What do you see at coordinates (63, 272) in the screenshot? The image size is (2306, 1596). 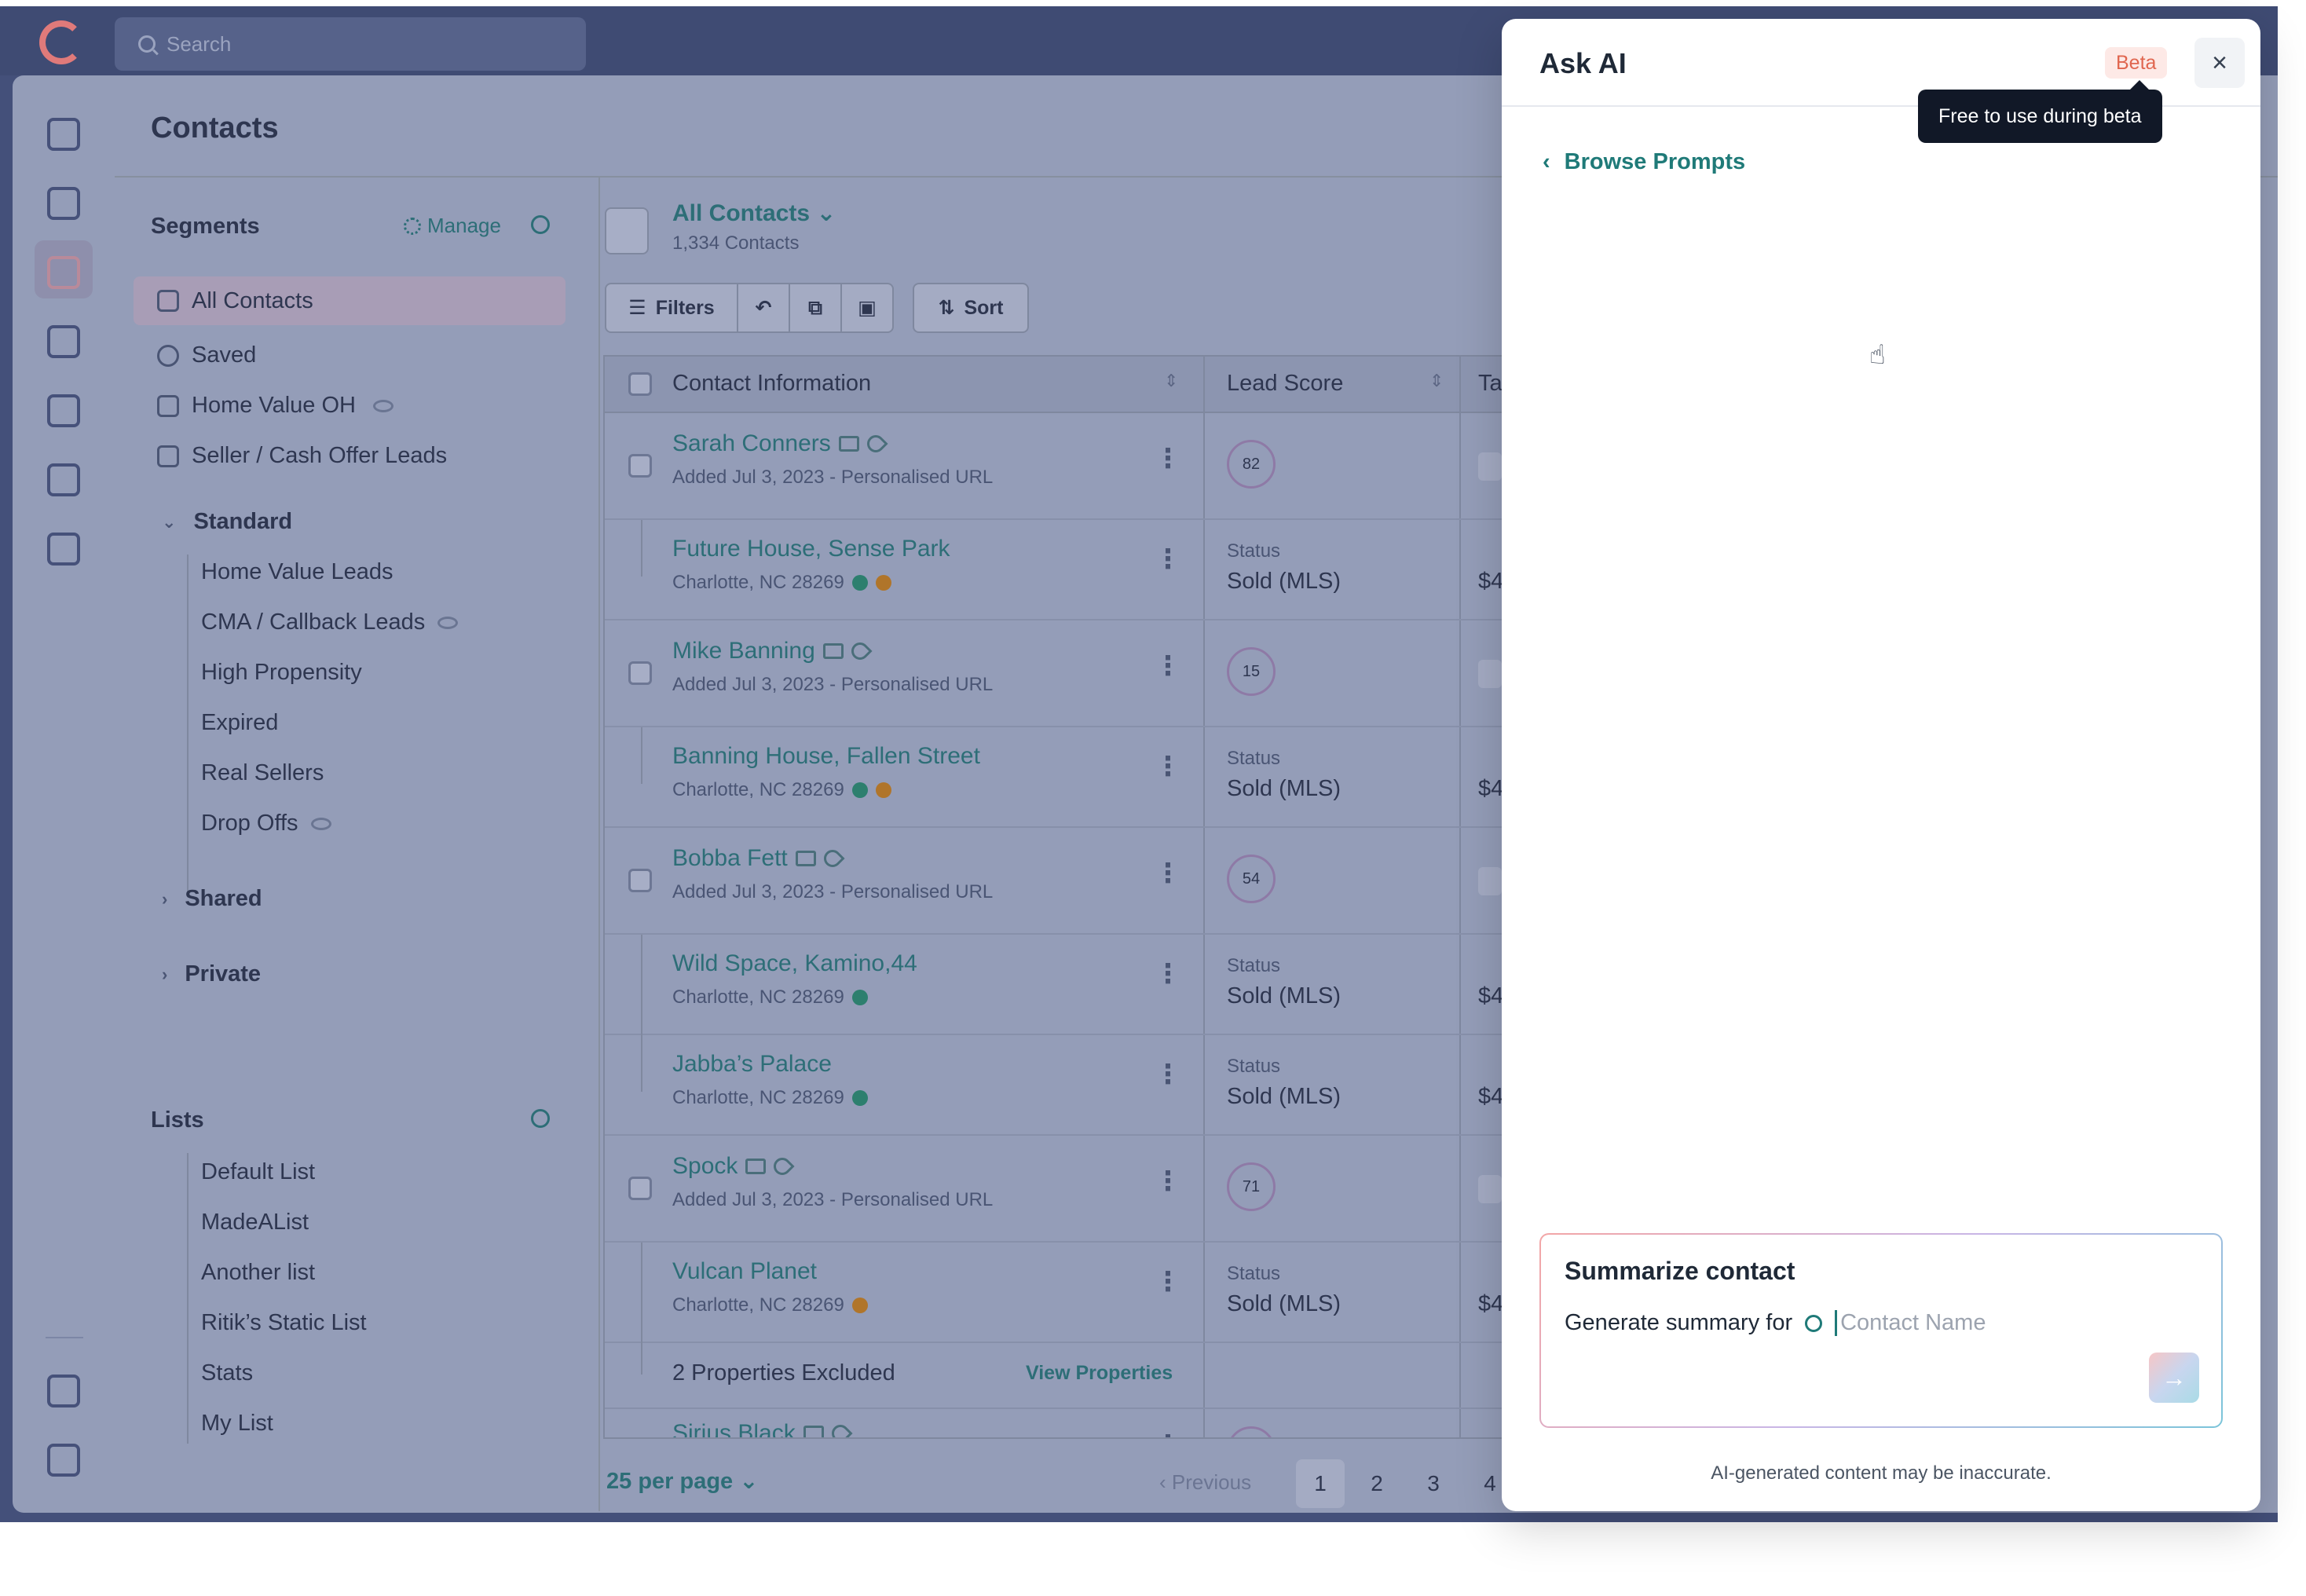 I see `contacts-icon` at bounding box center [63, 272].